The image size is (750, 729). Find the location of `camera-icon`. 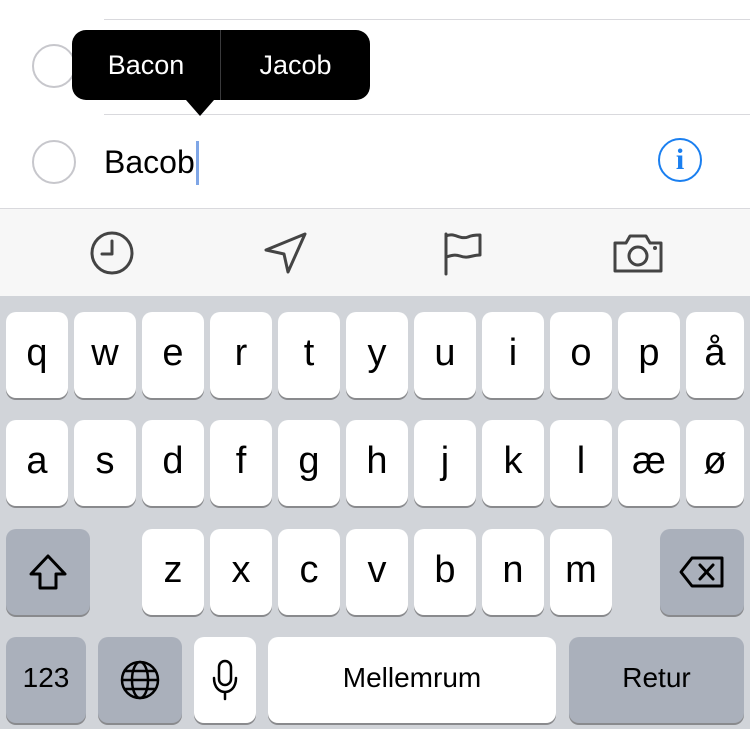

camera-icon is located at coordinates (638, 253).